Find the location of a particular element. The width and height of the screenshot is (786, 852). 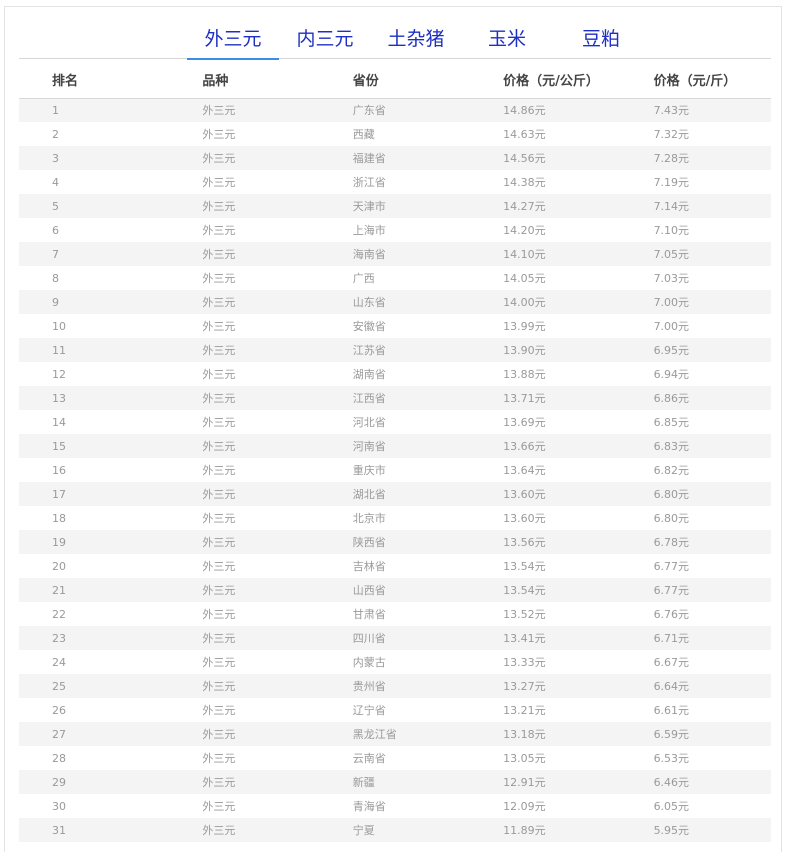

price-jin-cell: 6.86元 is located at coordinates (695, 398).